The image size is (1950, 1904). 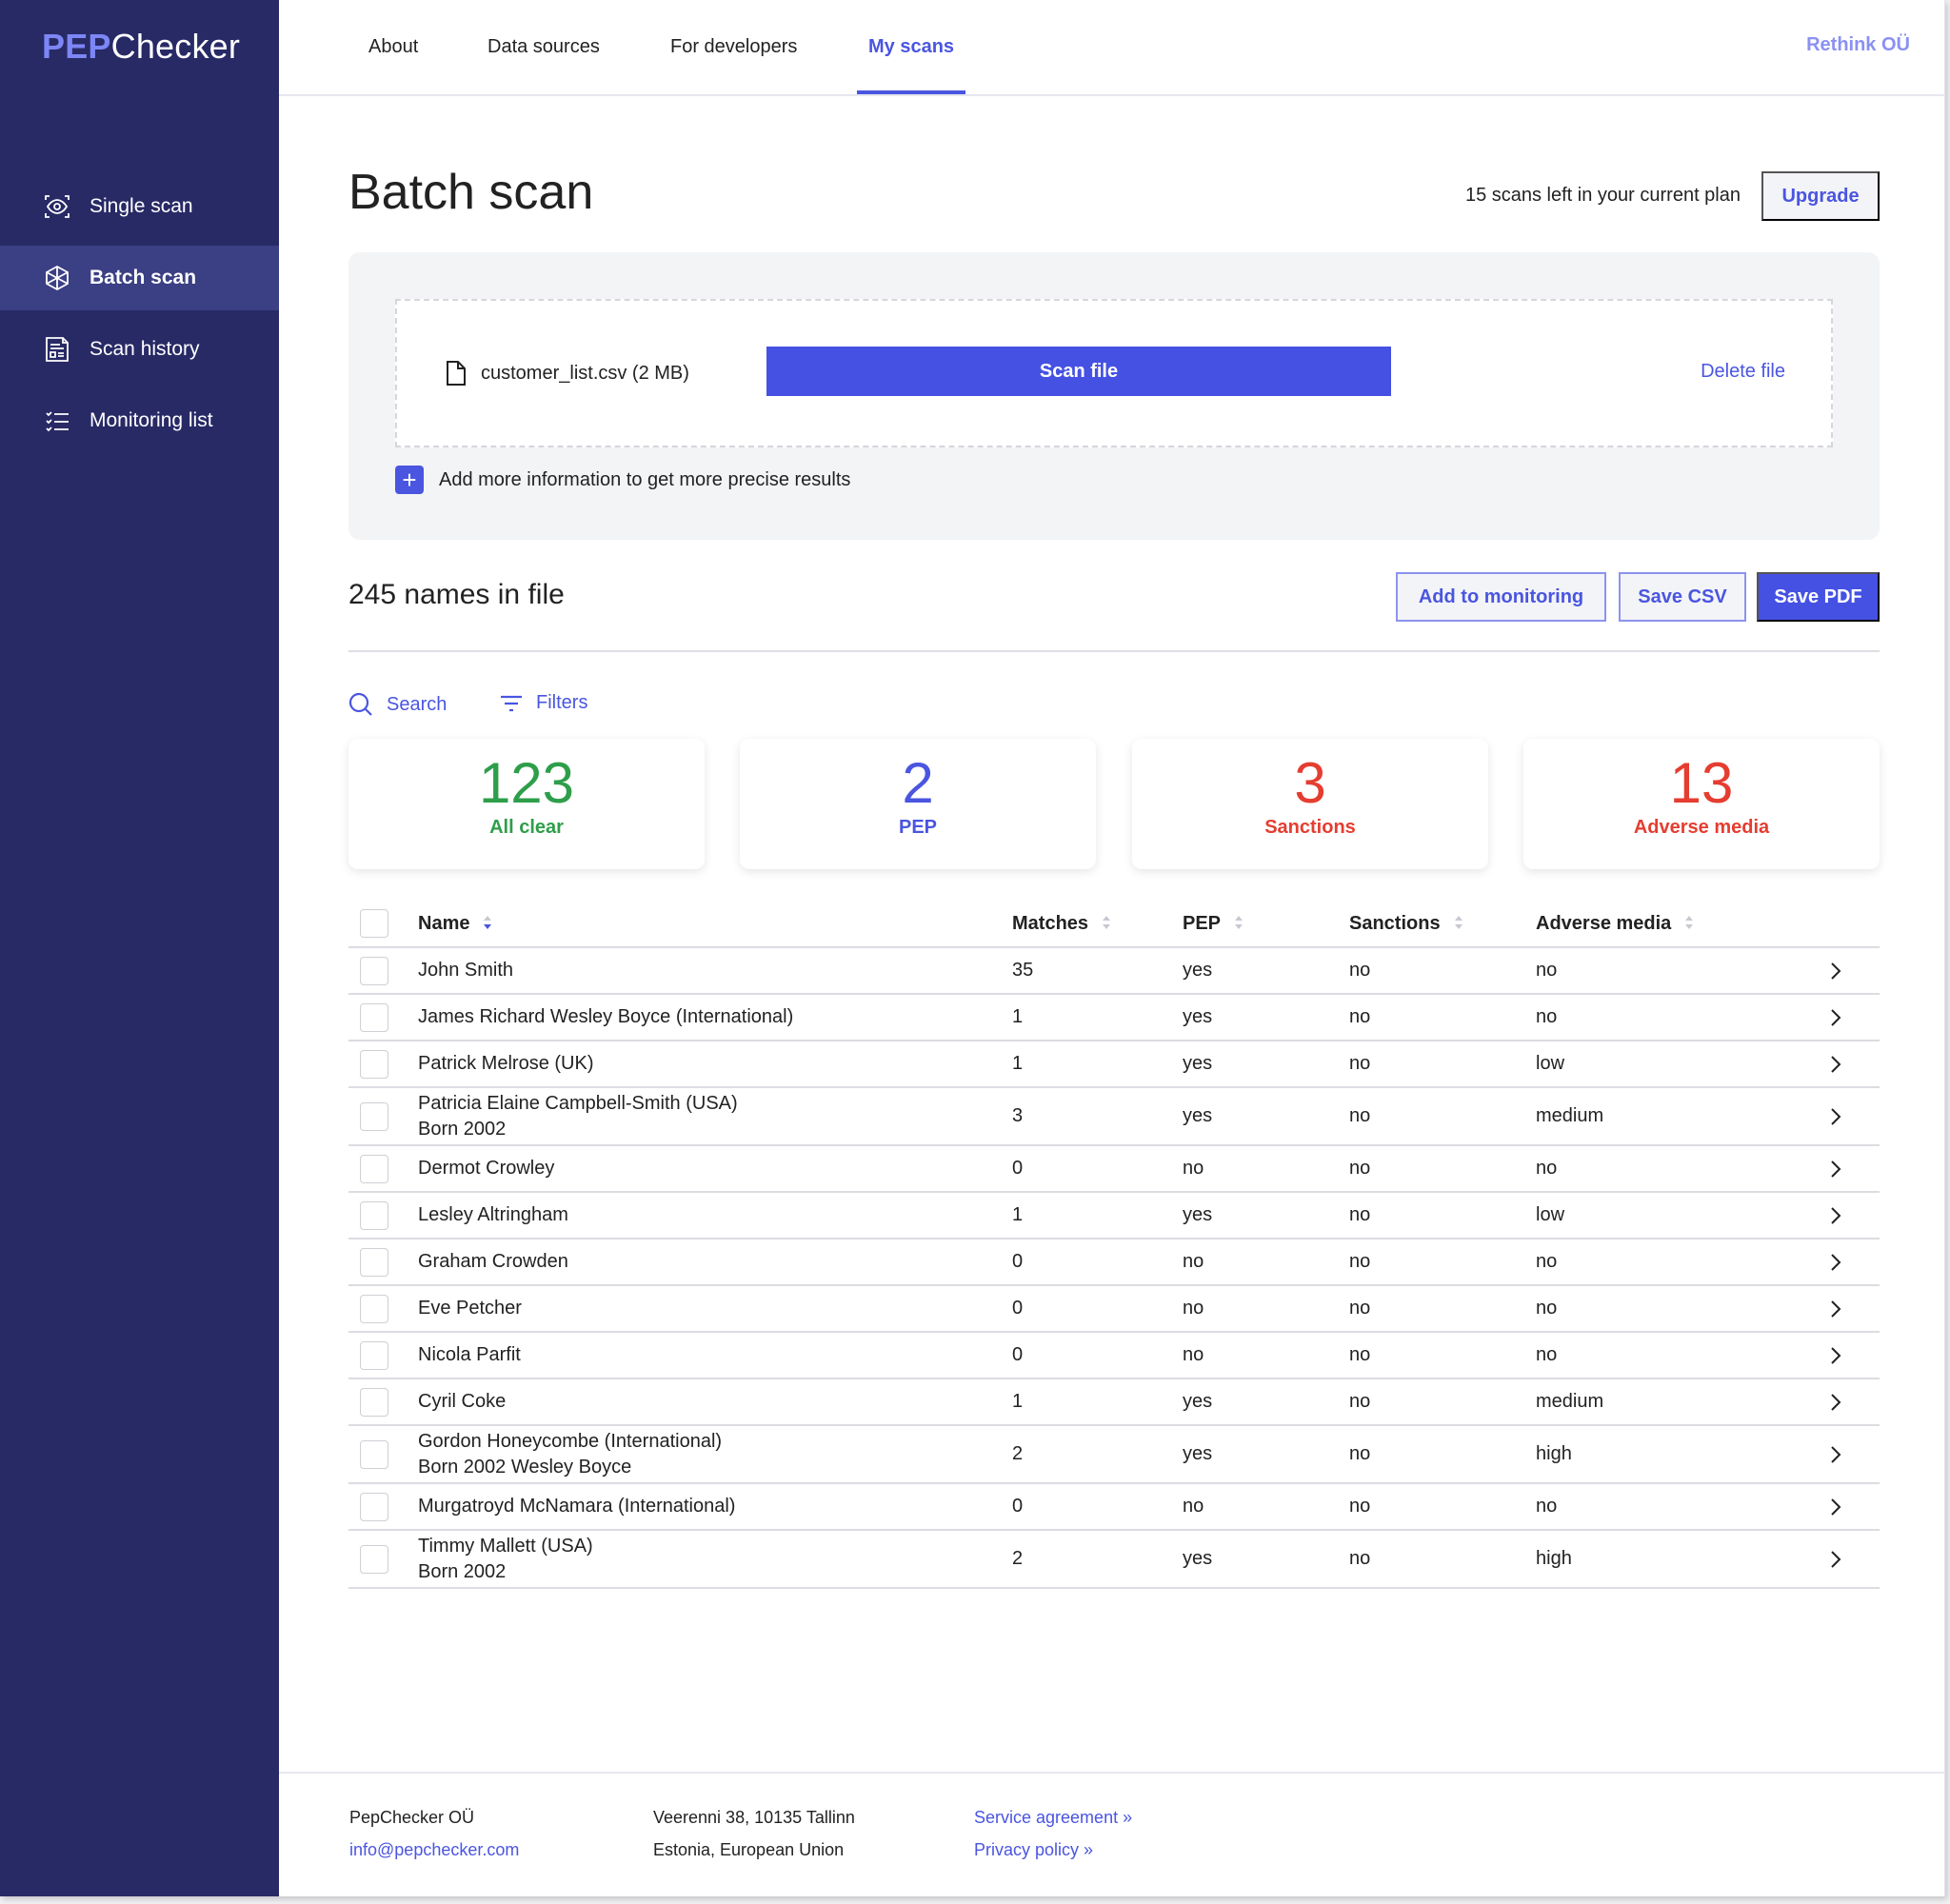 I want to click on table-row: Timmy Mallett (USA) Born 2002 2 yes no high, so click(x=1114, y=1560).